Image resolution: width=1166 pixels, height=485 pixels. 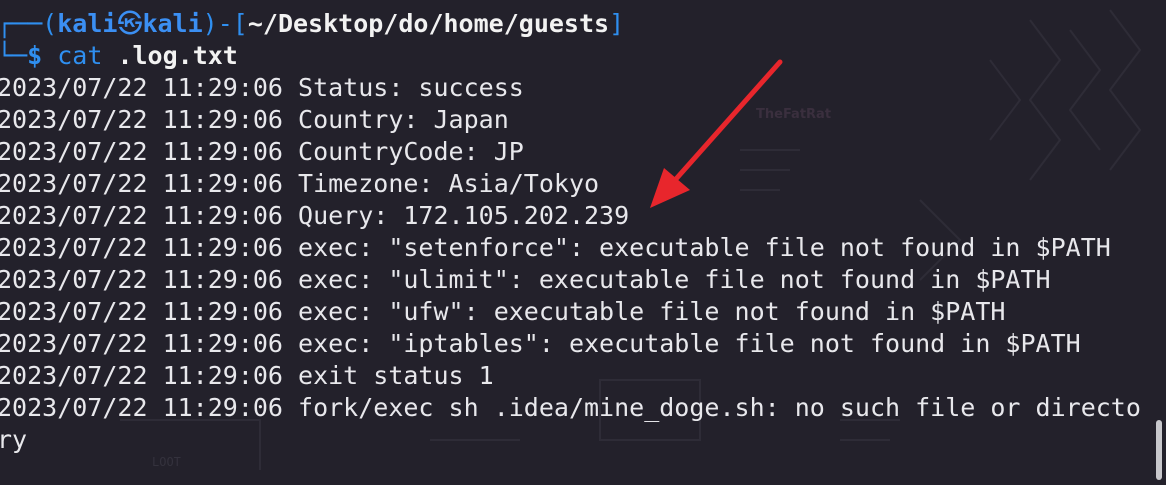 I want to click on scrollbar, so click(x=1159, y=242).